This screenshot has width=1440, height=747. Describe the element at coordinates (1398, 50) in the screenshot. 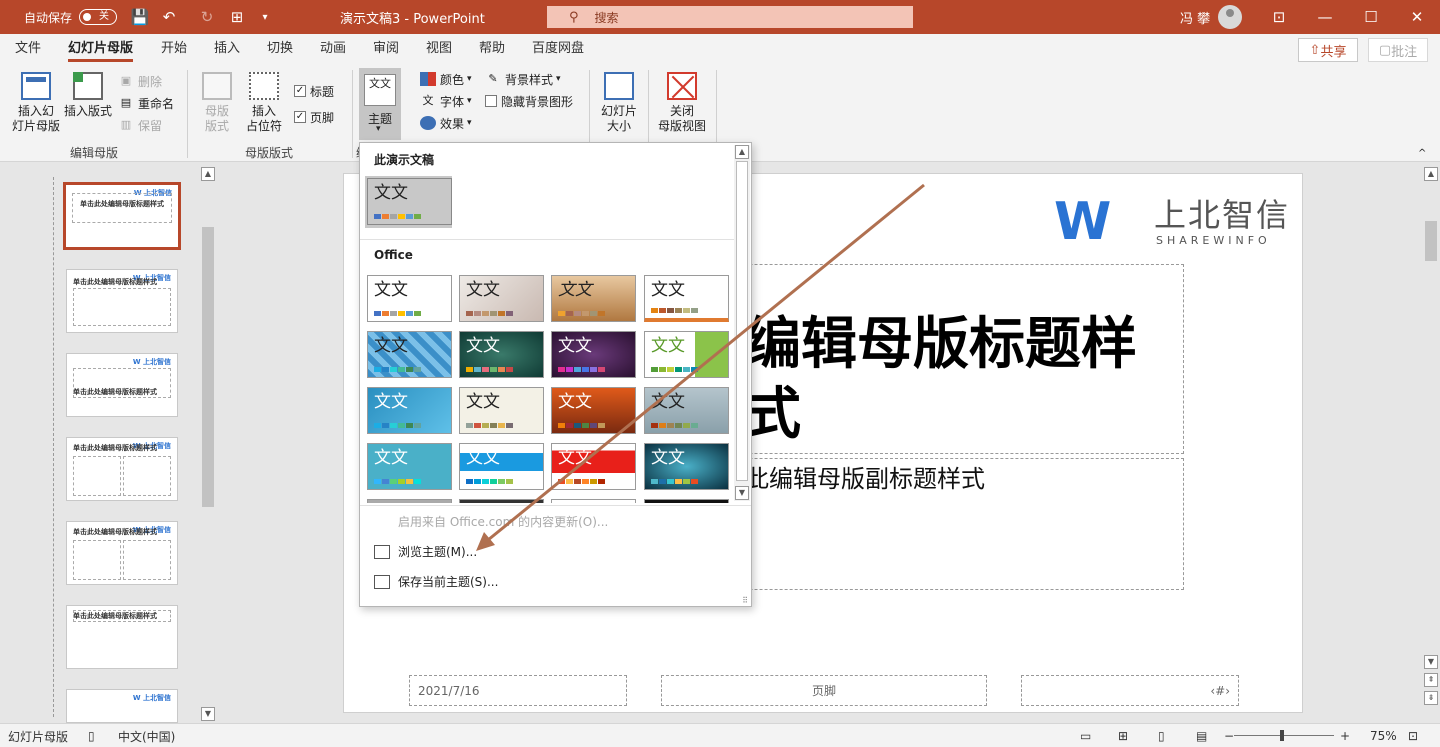

I see `comments-button: ▢ 批注` at that location.